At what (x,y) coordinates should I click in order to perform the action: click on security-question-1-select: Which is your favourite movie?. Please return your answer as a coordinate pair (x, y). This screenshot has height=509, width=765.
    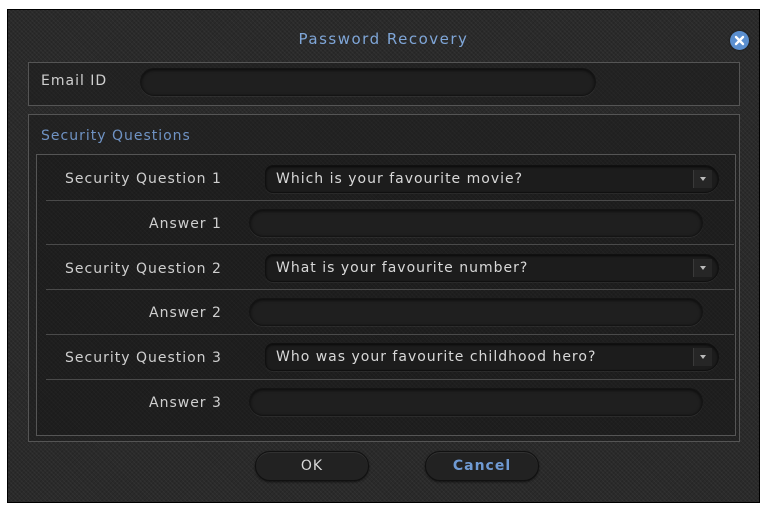
    Looking at the image, I should click on (492, 179).